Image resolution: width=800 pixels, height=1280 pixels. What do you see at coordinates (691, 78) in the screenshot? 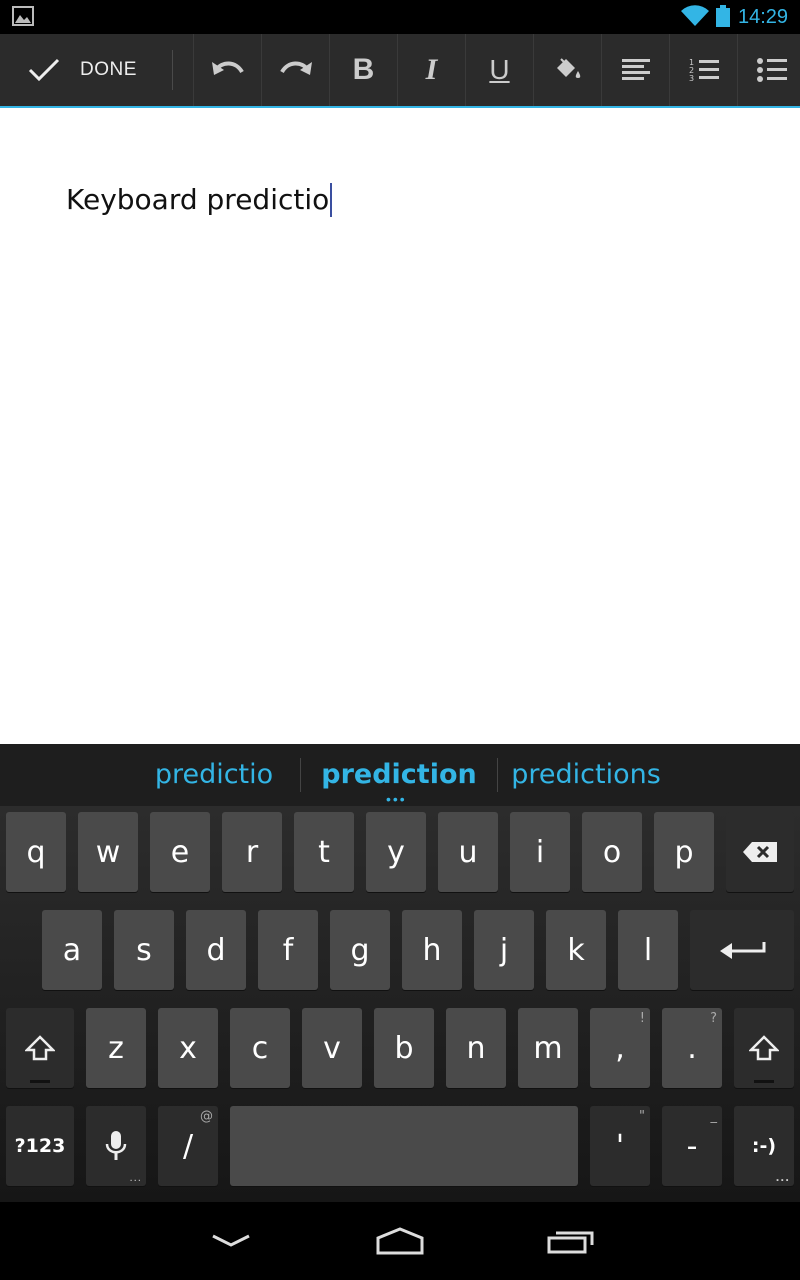
I see `svg-text: 3` at bounding box center [691, 78].